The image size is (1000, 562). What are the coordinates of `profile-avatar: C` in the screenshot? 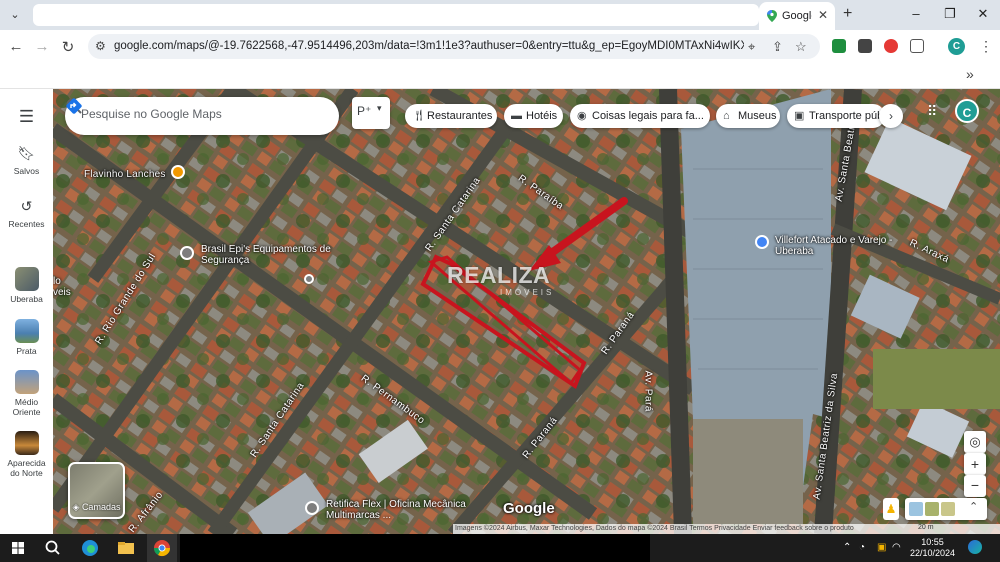 It's located at (956, 46).